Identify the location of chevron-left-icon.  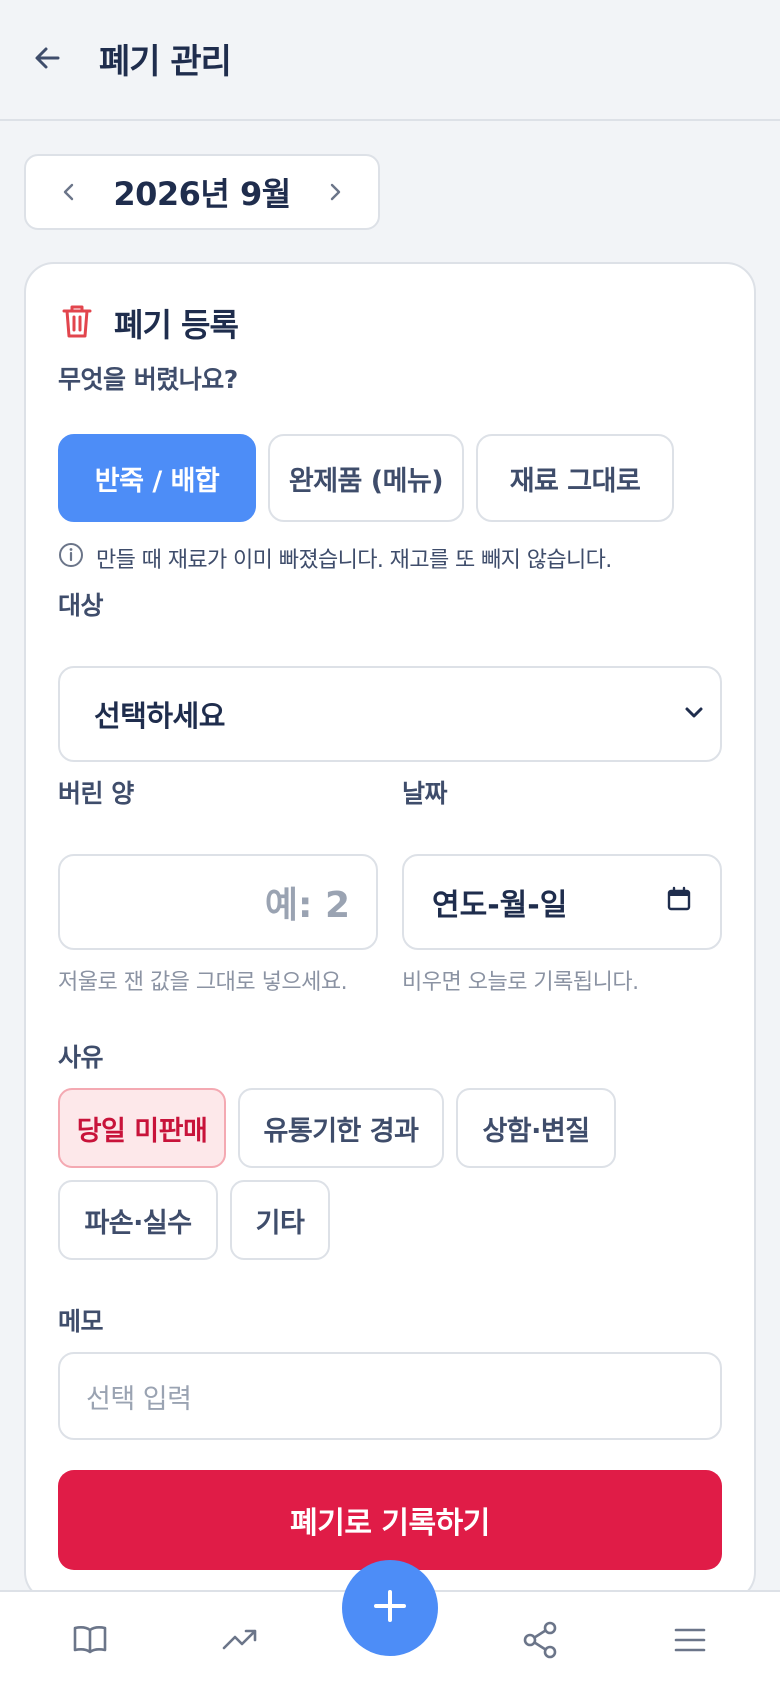
(69, 192).